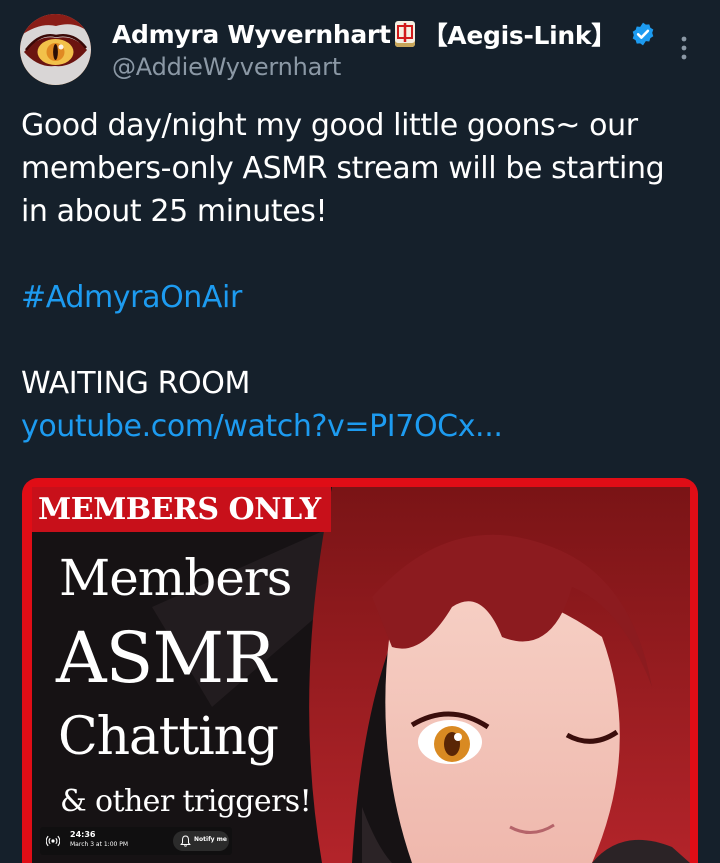 The height and width of the screenshot is (863, 720). Describe the element at coordinates (361, 297) in the screenshot. I see `hashtag-link: #AdmyraOnAir` at that location.